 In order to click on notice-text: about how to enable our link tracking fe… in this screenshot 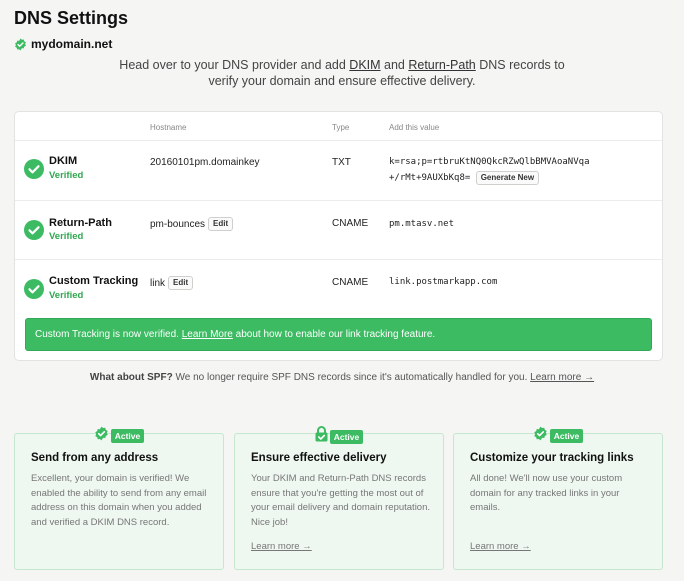, I will do `click(334, 334)`.